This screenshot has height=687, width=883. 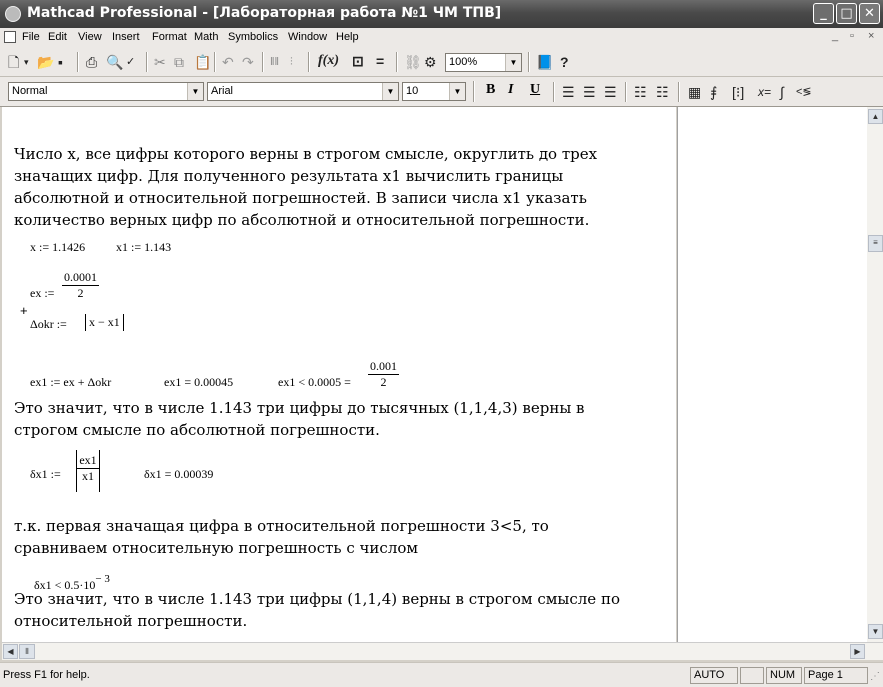 What do you see at coordinates (513, 62) in the screenshot?
I see `zoom-dropdown-icon: ▼` at bounding box center [513, 62].